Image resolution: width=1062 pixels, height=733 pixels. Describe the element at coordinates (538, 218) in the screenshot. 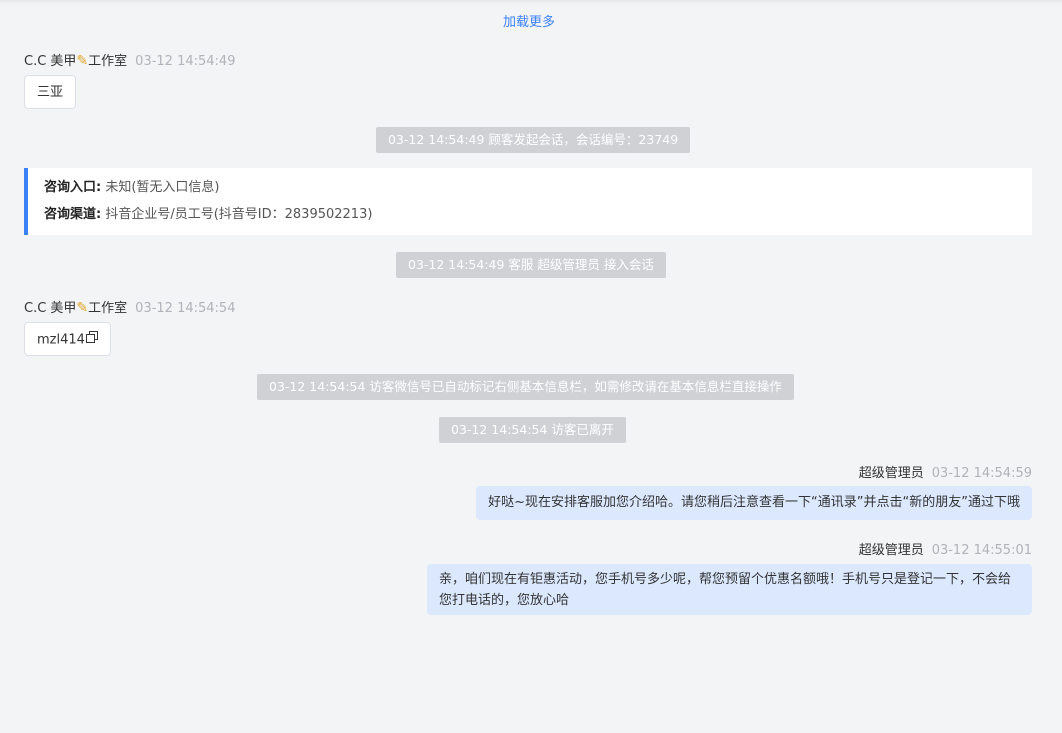

I see `info-row-channel: 咨询渠道: 抖音企业号/员工号(抖音号ID：2839502213)` at that location.